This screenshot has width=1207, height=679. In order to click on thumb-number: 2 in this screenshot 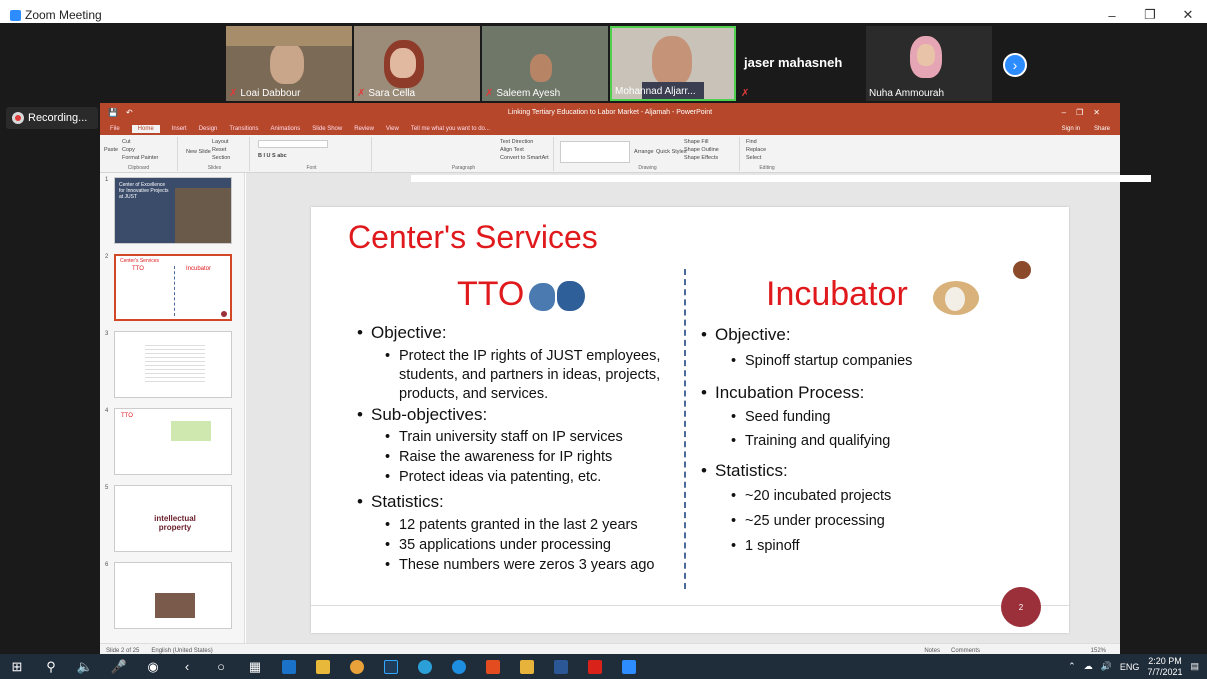, I will do `click(107, 257)`.